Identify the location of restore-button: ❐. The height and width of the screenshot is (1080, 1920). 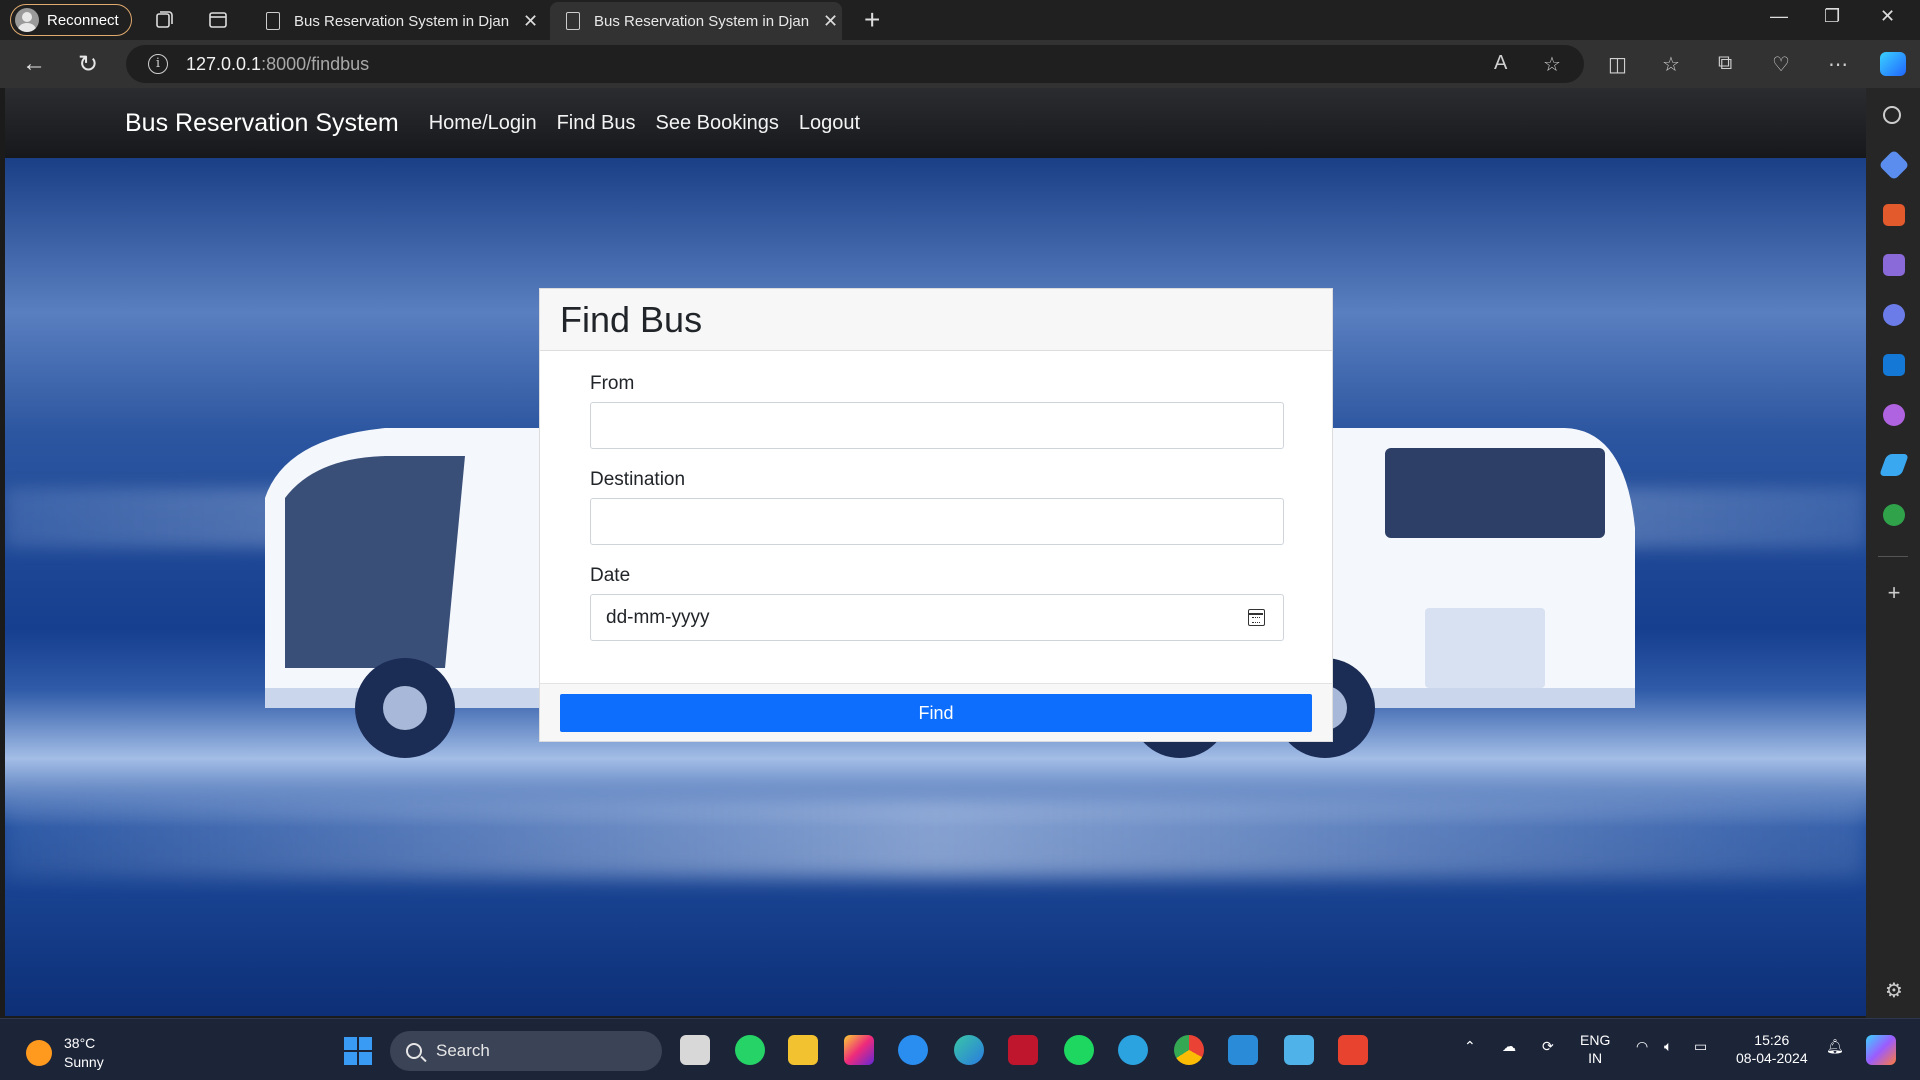
(1832, 16).